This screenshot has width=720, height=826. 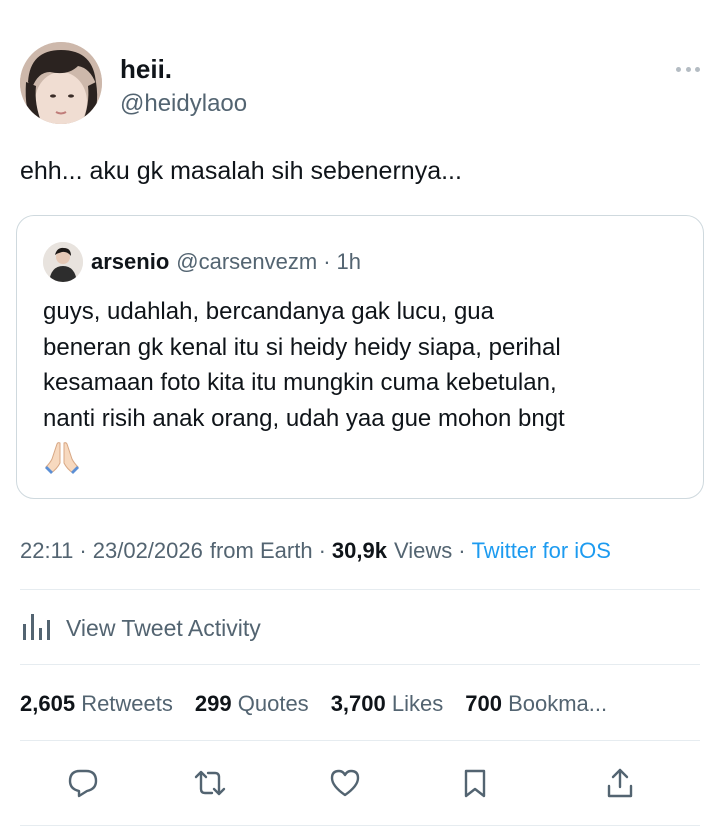 What do you see at coordinates (48, 703) in the screenshot?
I see `retweets-count: 2,605` at bounding box center [48, 703].